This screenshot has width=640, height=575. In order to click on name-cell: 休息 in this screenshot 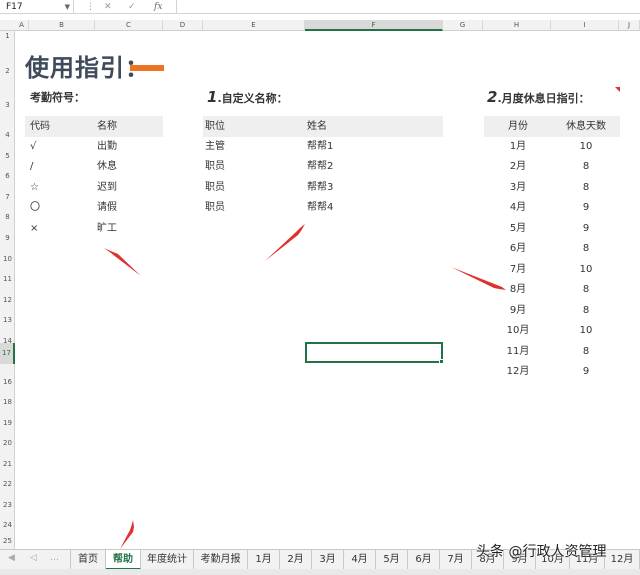, I will do `click(107, 167)`.